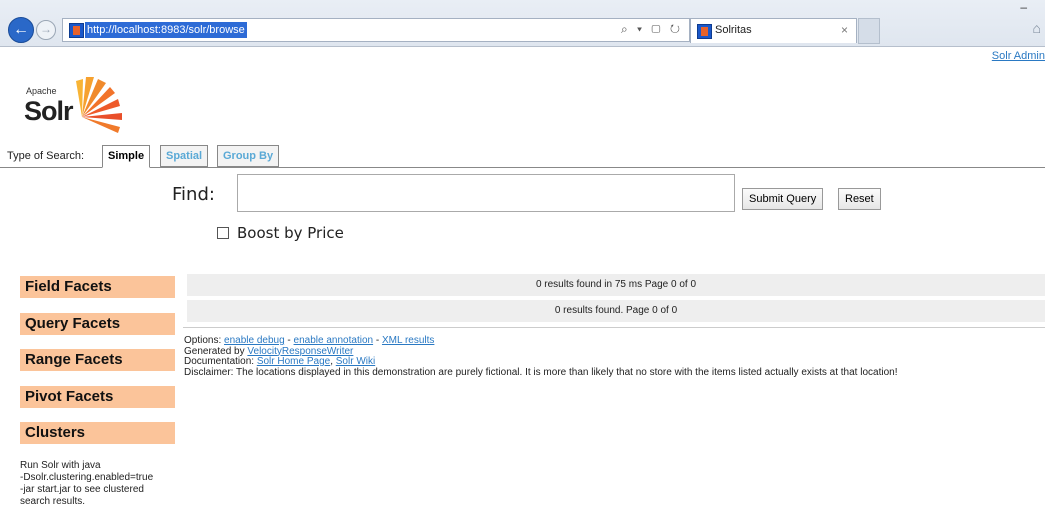 This screenshot has width=1045, height=527. Describe the element at coordinates (1037, 28) in the screenshot. I see `home-icon: ⌂` at that location.